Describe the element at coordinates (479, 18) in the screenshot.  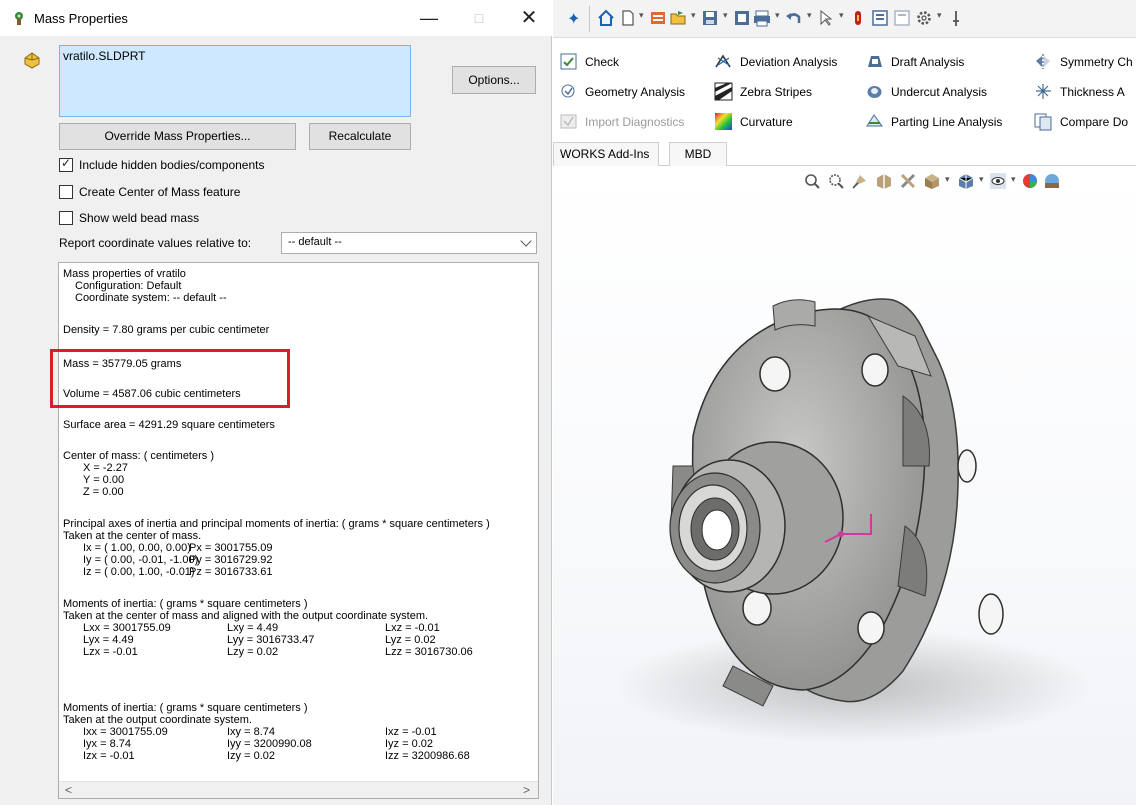
I see `maximize-button: □` at that location.